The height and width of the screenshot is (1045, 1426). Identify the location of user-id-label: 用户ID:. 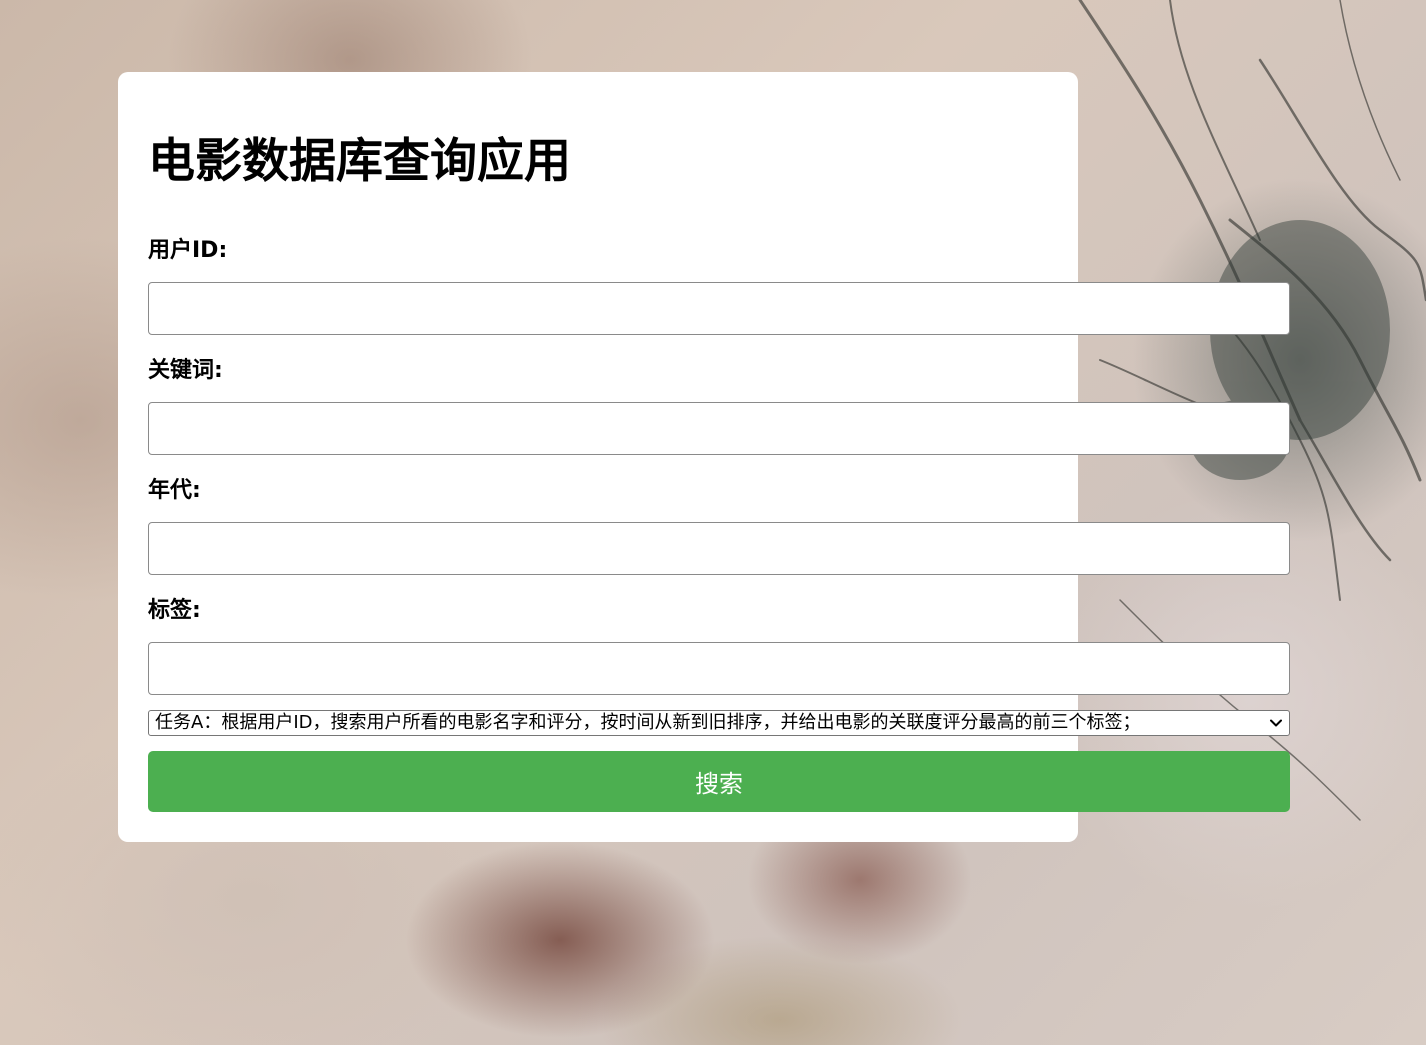
(188, 250).